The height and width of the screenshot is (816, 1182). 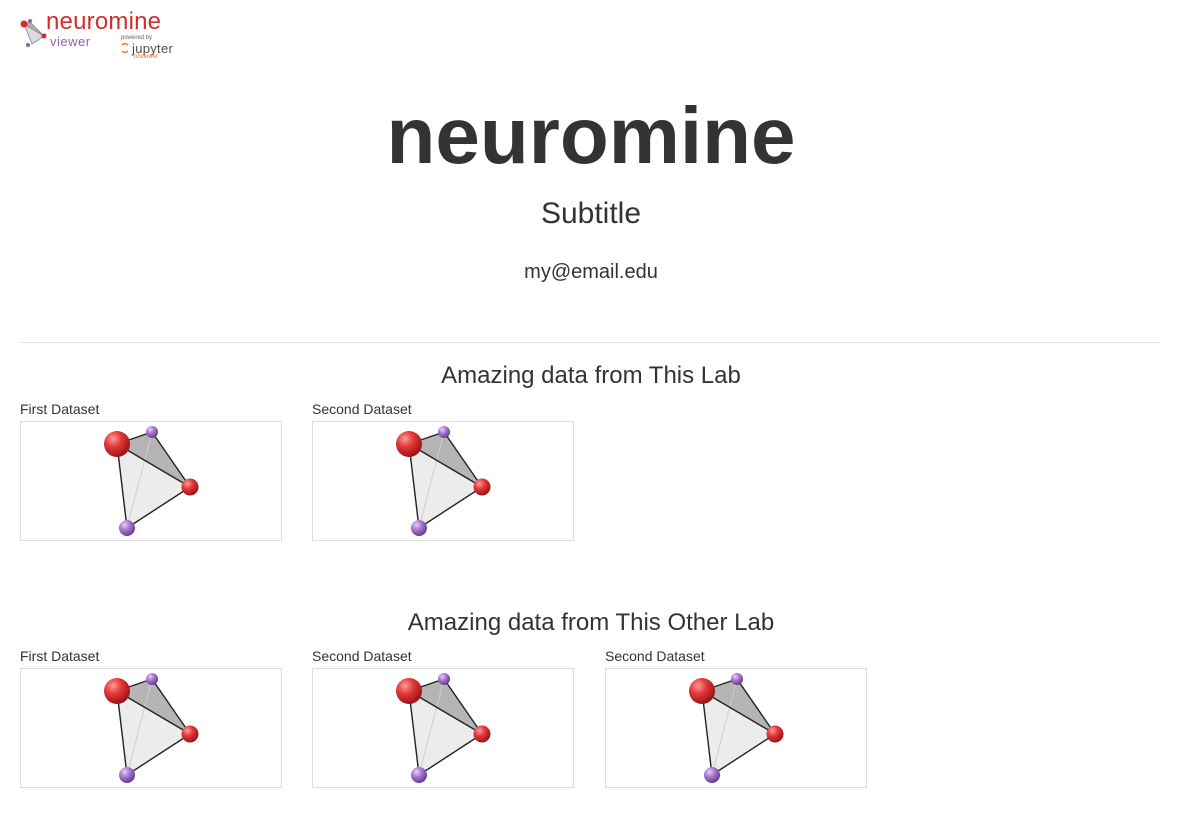 I want to click on nbviewer-label: nbviewer, so click(x=146, y=57).